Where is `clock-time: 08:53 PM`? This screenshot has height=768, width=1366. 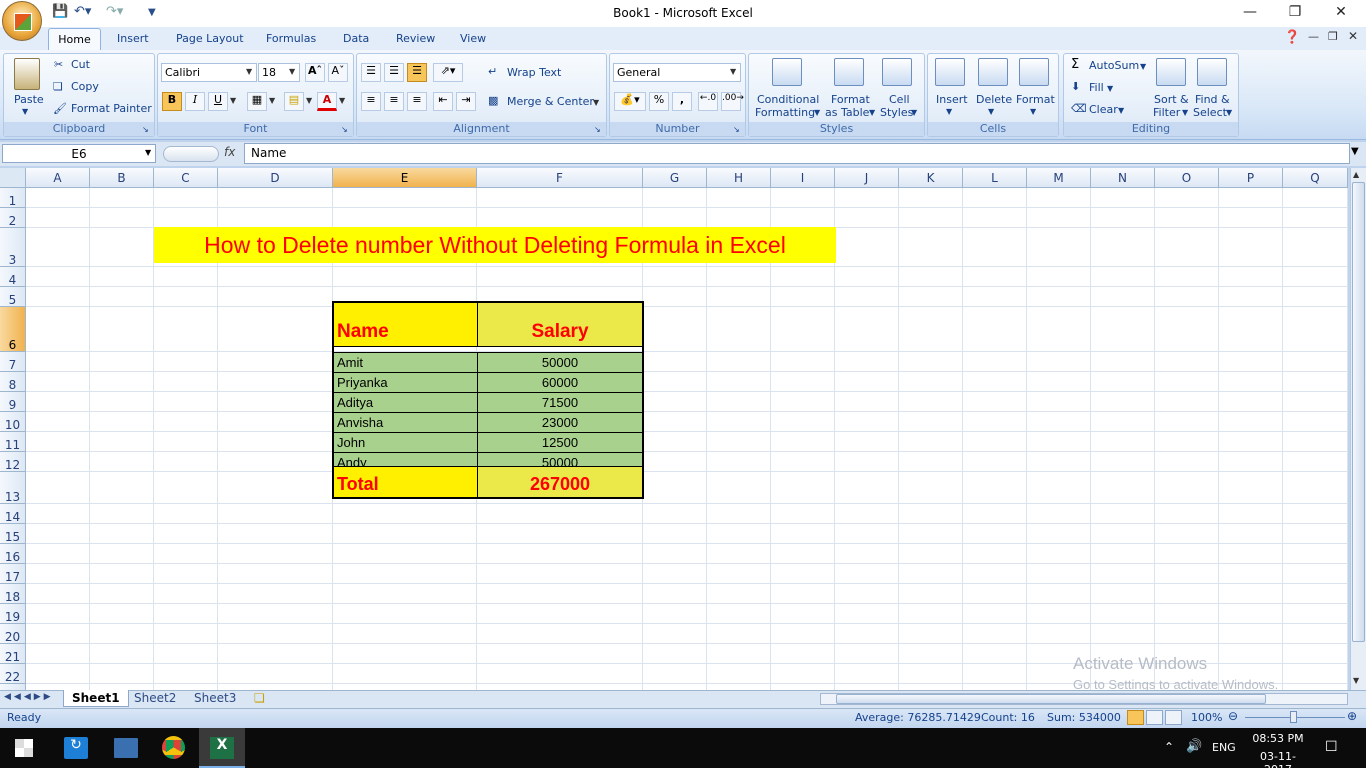 clock-time: 08:53 PM is located at coordinates (1278, 738).